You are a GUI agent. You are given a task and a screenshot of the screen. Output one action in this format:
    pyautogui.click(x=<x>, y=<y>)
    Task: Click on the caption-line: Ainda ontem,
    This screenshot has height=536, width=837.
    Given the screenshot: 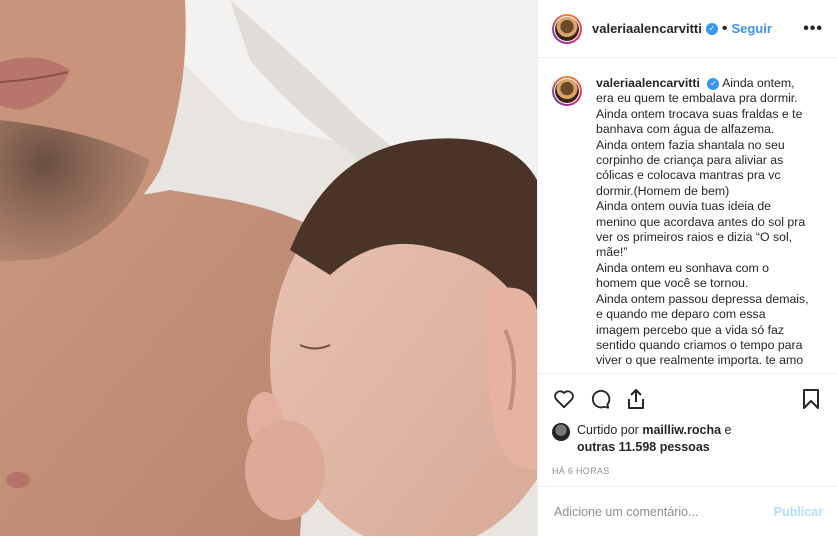 What is the action you would take?
    pyautogui.click(x=758, y=83)
    